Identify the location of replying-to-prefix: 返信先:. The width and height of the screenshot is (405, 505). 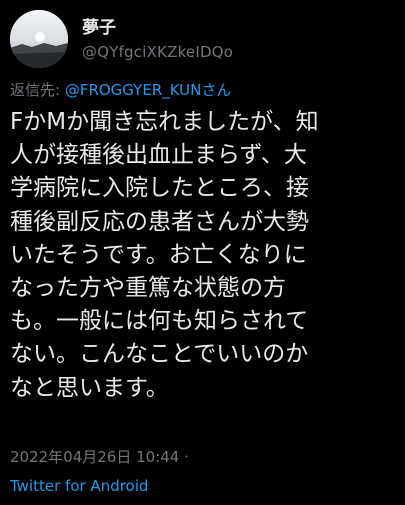
(37, 90).